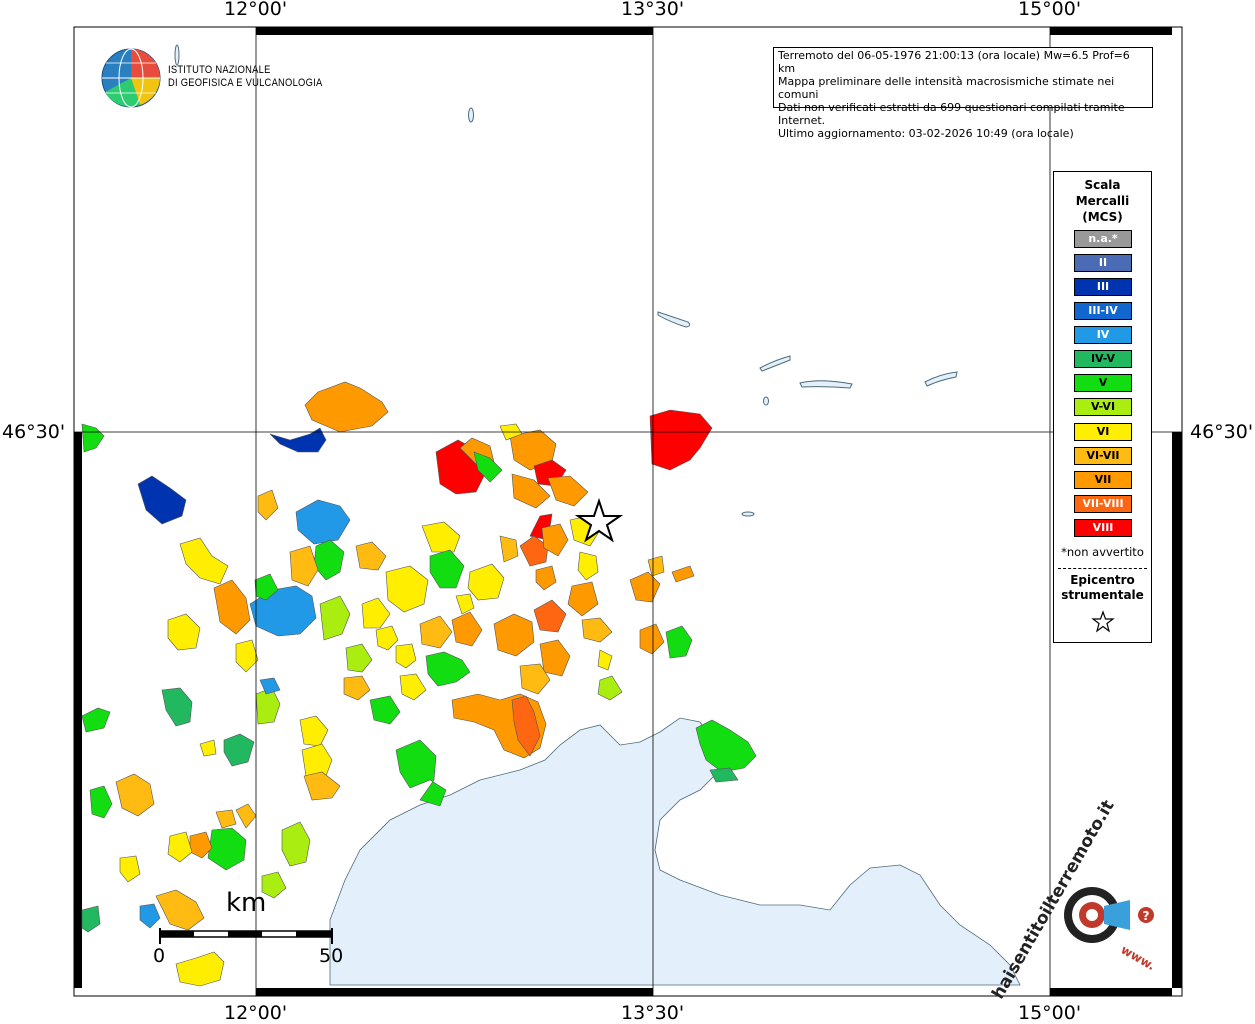 This screenshot has width=1255, height=1024. Describe the element at coordinates (256, 10) in the screenshot. I see `axis-top-label: 12°00'` at that location.